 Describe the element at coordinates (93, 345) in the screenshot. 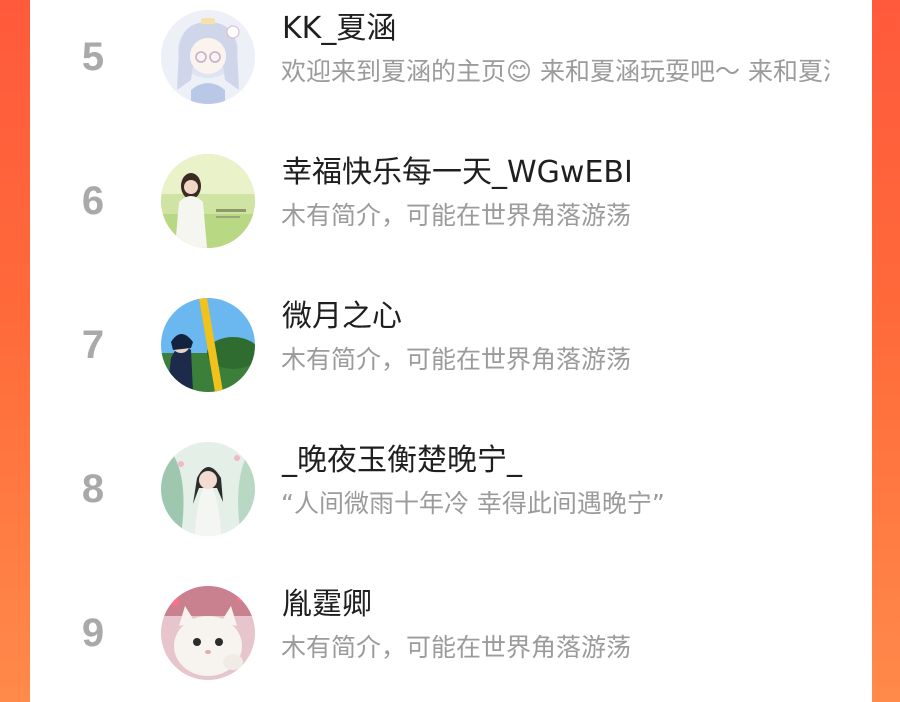

I see `rank-number: 7` at that location.